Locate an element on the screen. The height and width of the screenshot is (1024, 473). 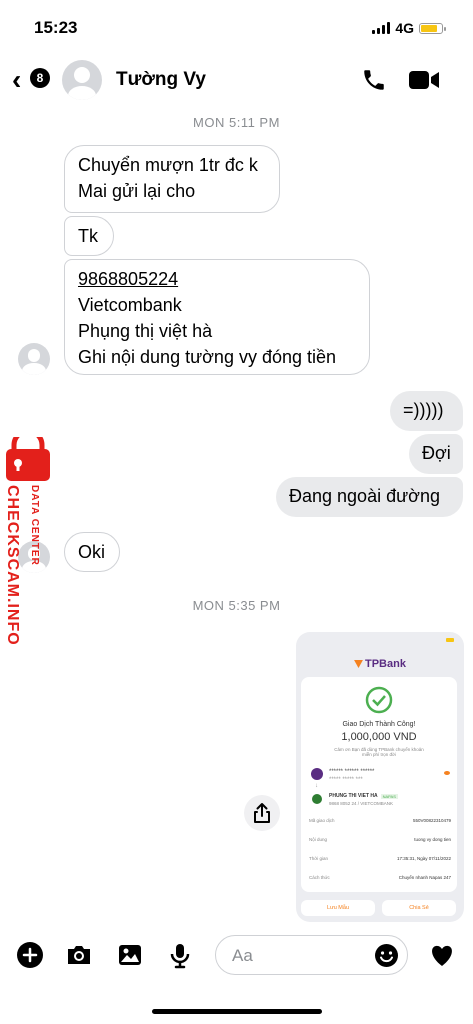
phone-icon is located at coordinates (374, 80).